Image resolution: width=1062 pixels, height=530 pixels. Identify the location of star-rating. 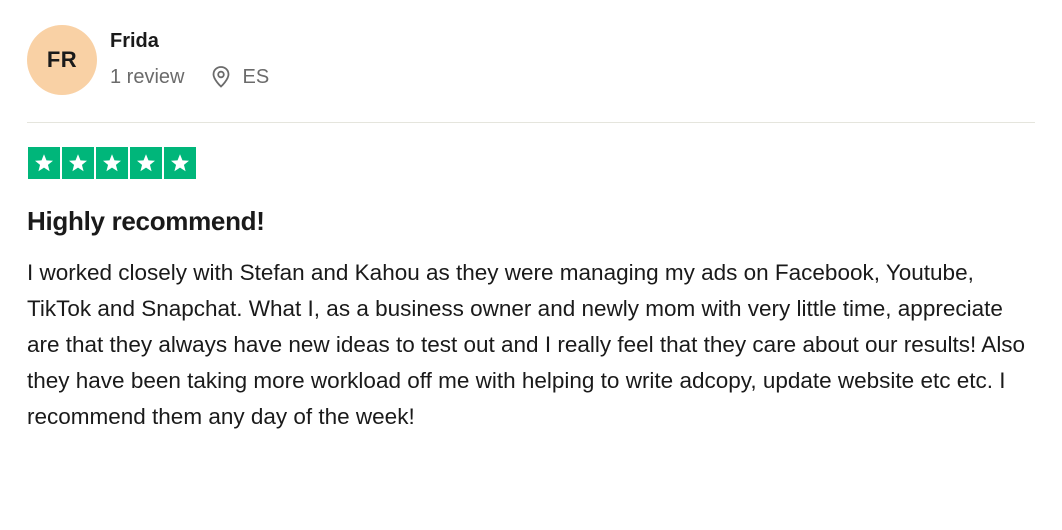
(112, 163).